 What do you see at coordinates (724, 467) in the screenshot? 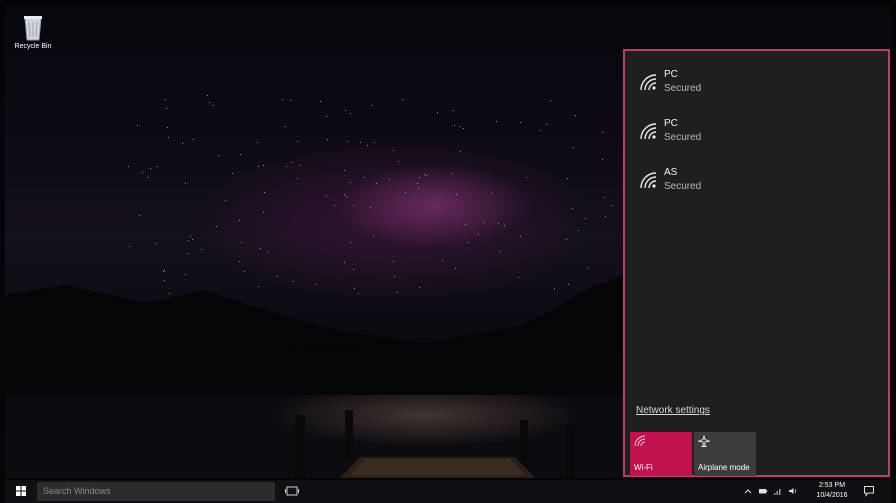
I see `airplane-mode-label: Airplane mode` at bounding box center [724, 467].